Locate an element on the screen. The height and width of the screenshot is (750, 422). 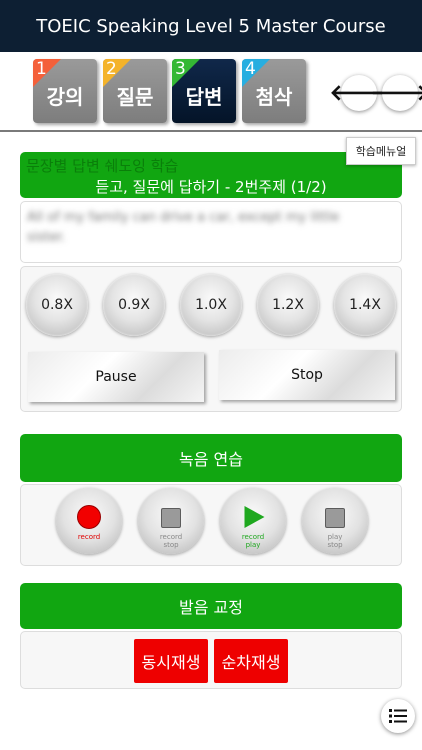
speed-button-0-9x: 0.9X is located at coordinates (134, 305).